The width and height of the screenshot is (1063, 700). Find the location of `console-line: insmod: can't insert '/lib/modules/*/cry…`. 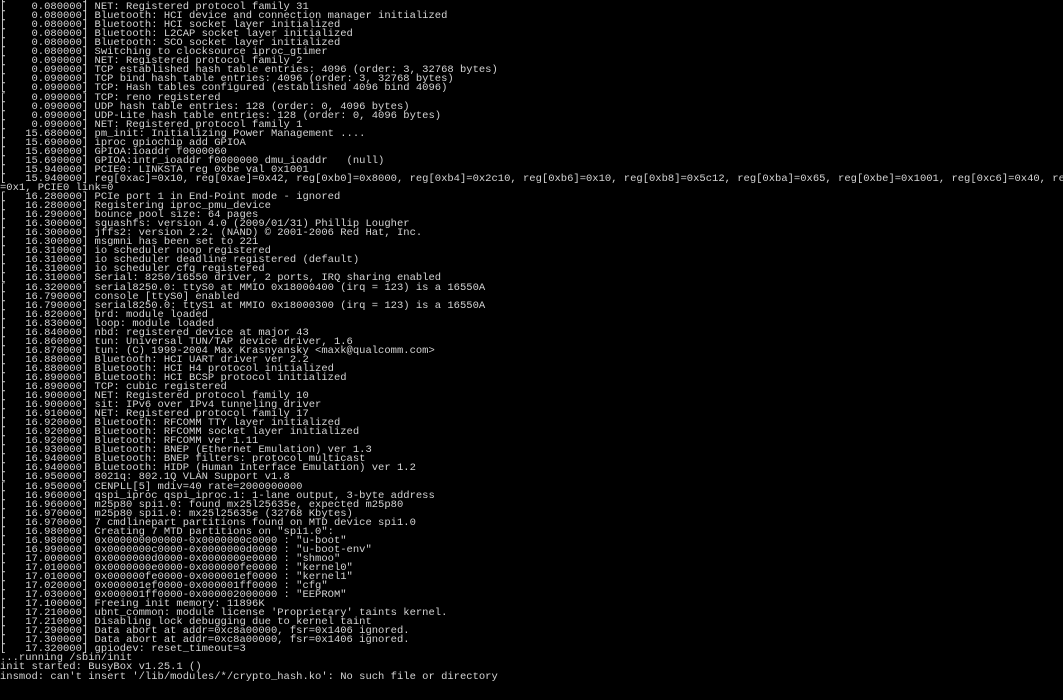

console-line: insmod: can't insert '/lib/modules/*/cry… is located at coordinates (249, 676).